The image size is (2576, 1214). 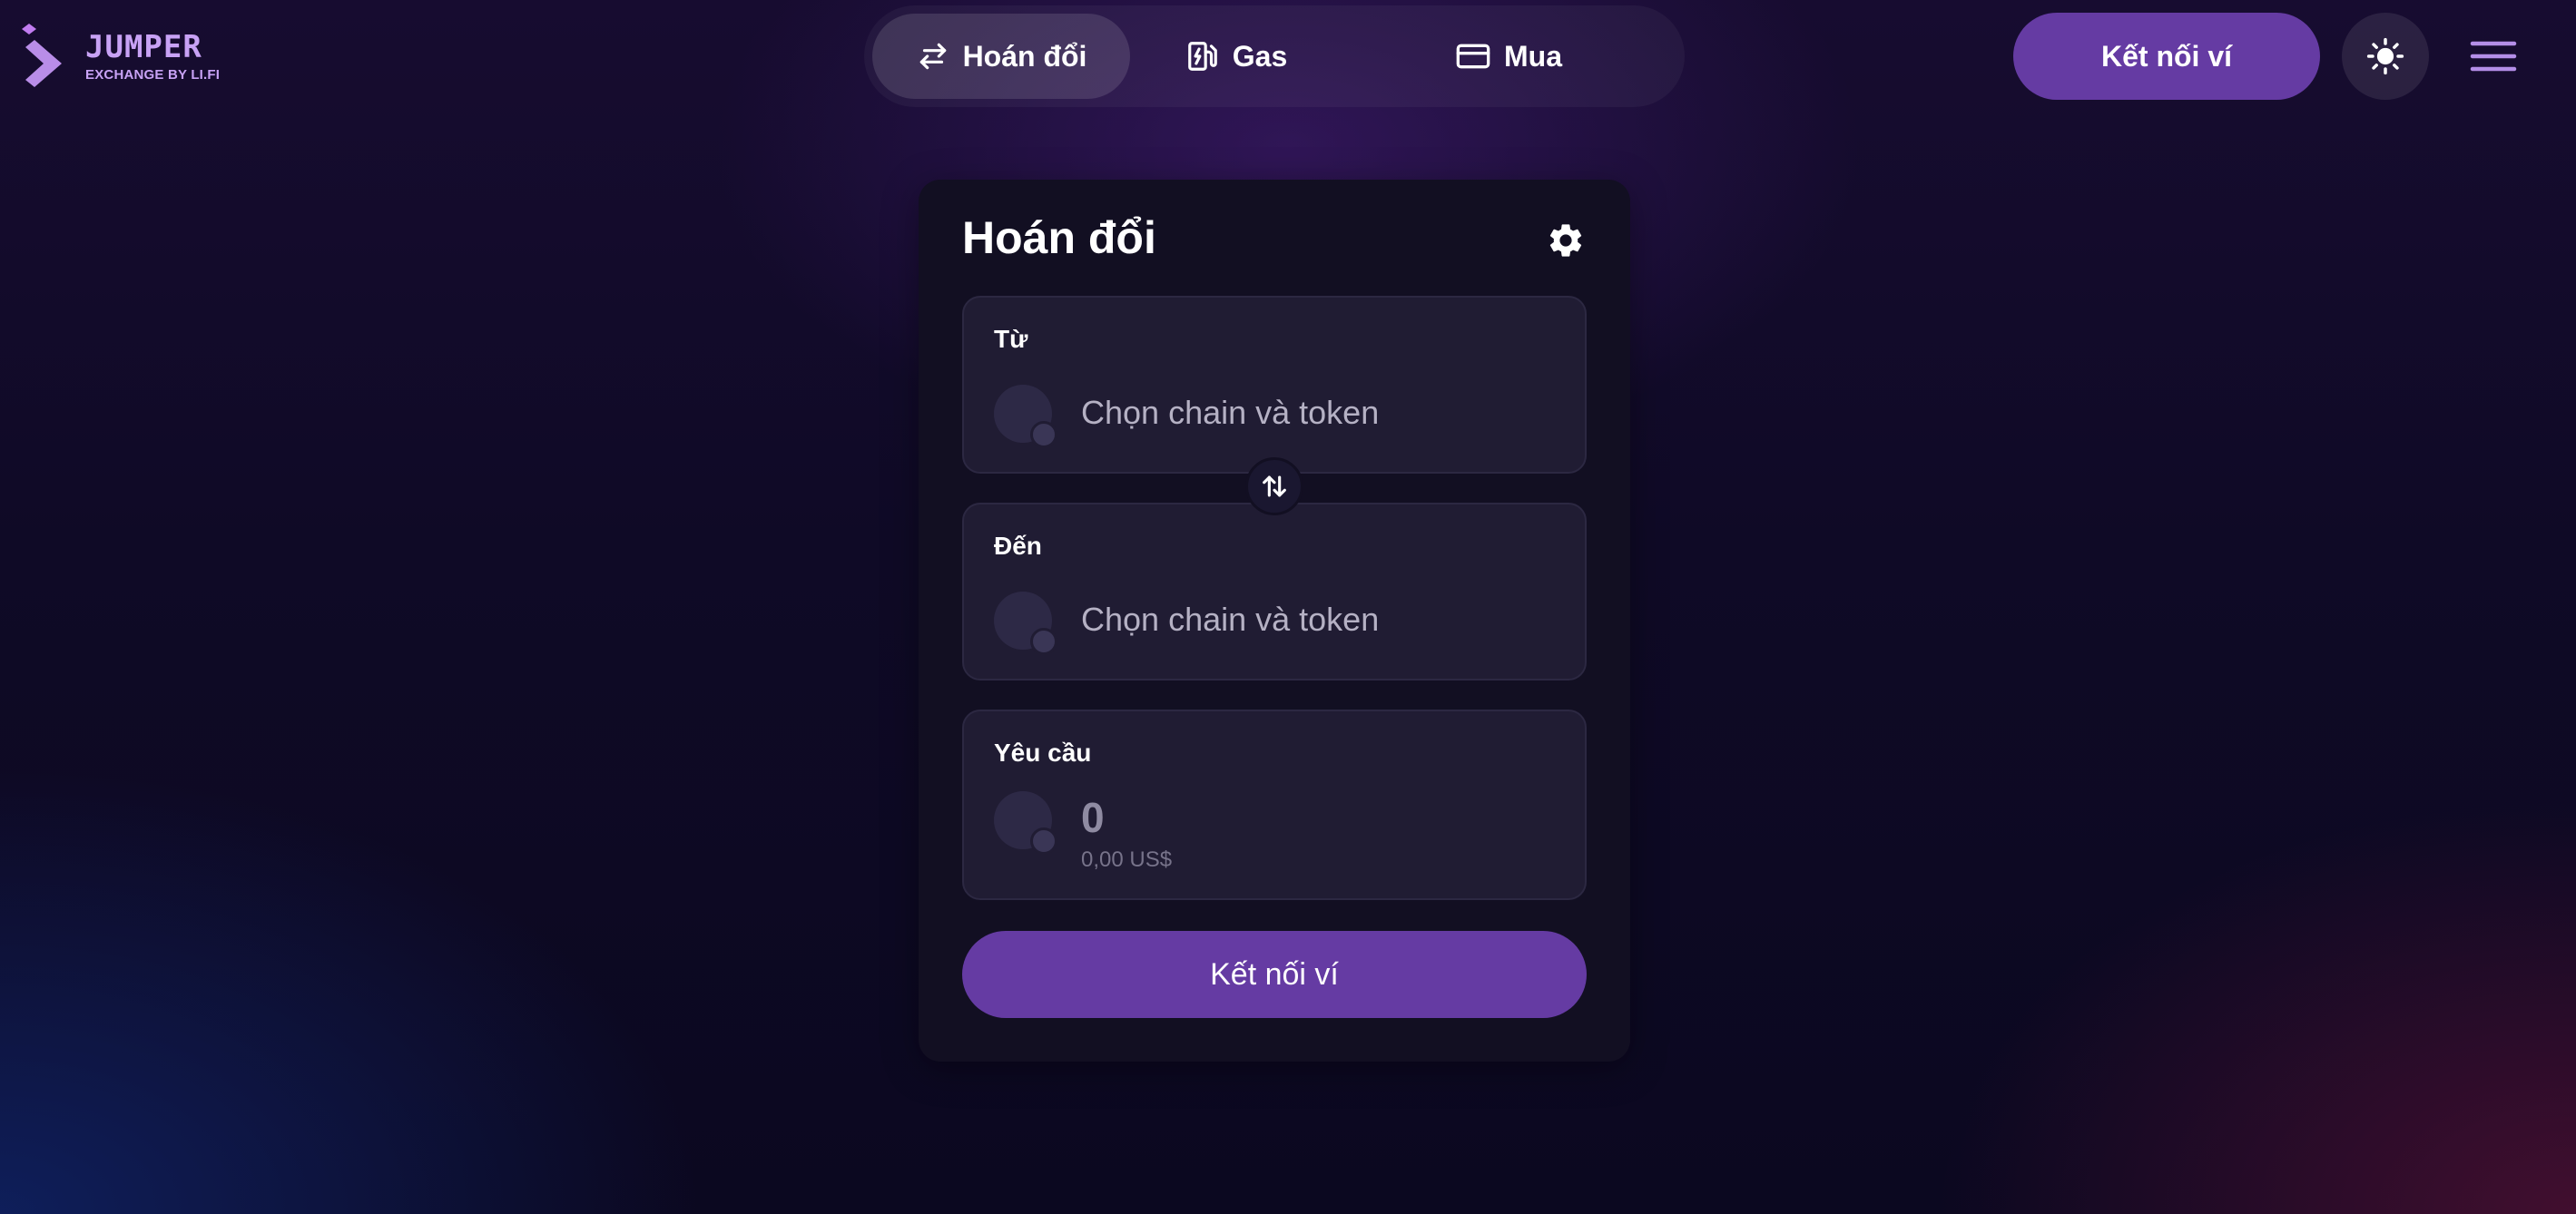 What do you see at coordinates (1202, 56) in the screenshot?
I see `fuel-pump-icon` at bounding box center [1202, 56].